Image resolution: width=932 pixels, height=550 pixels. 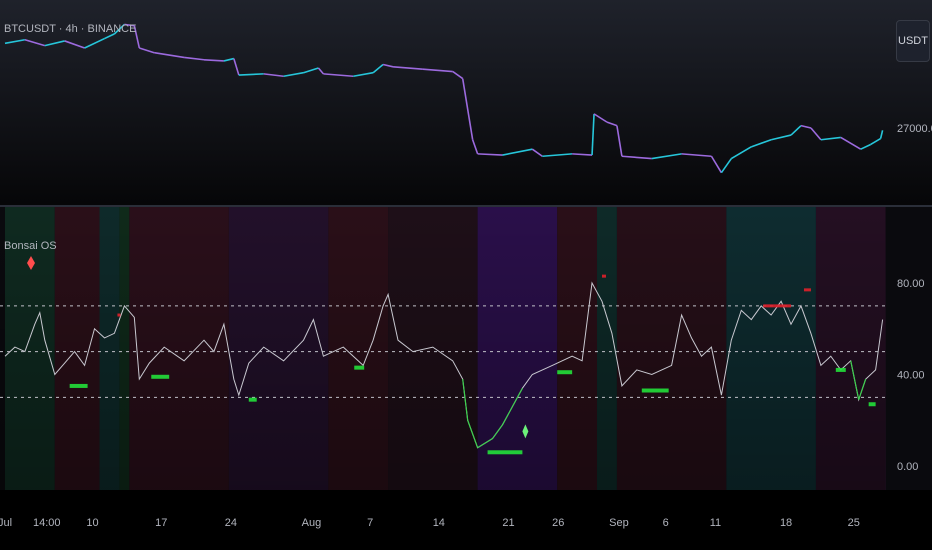 I want to click on time-axis-label: 21, so click(x=508, y=523).